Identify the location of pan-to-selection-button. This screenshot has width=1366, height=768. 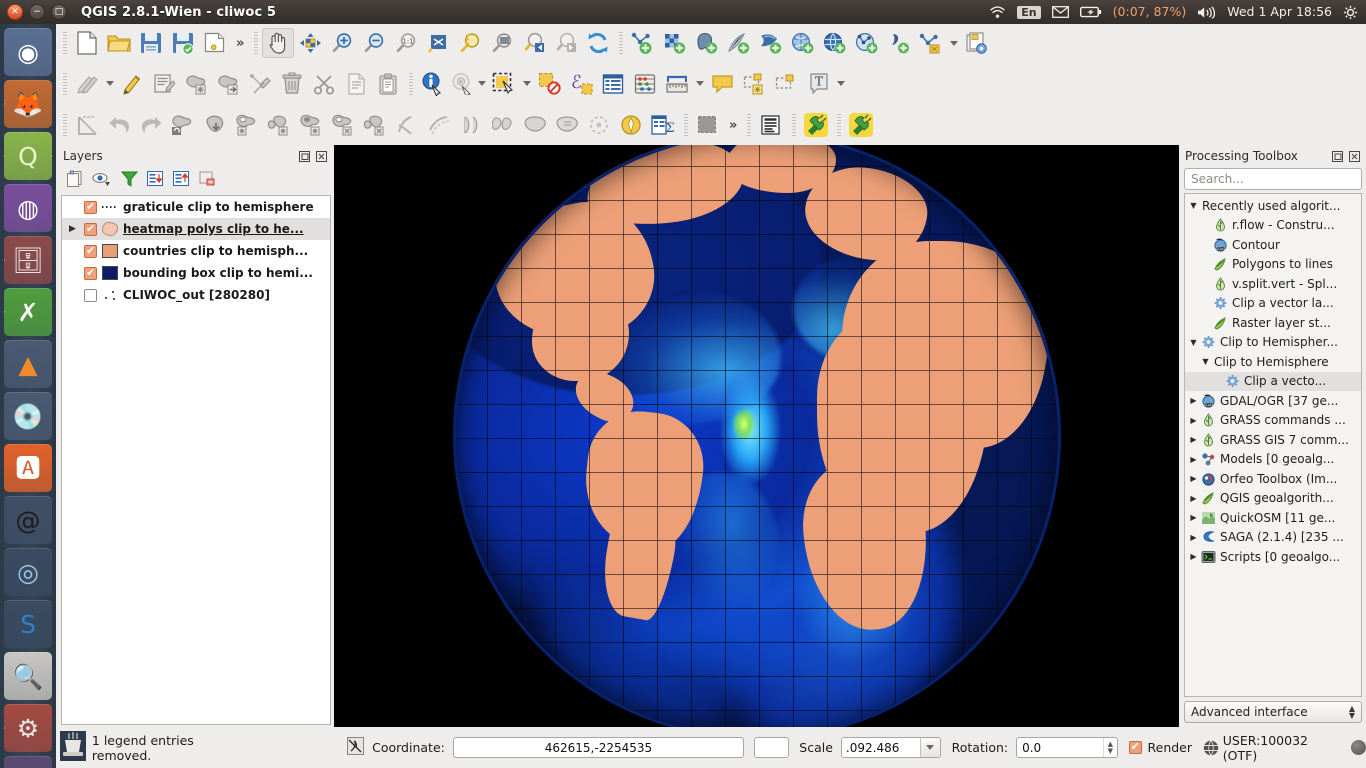
(310, 43).